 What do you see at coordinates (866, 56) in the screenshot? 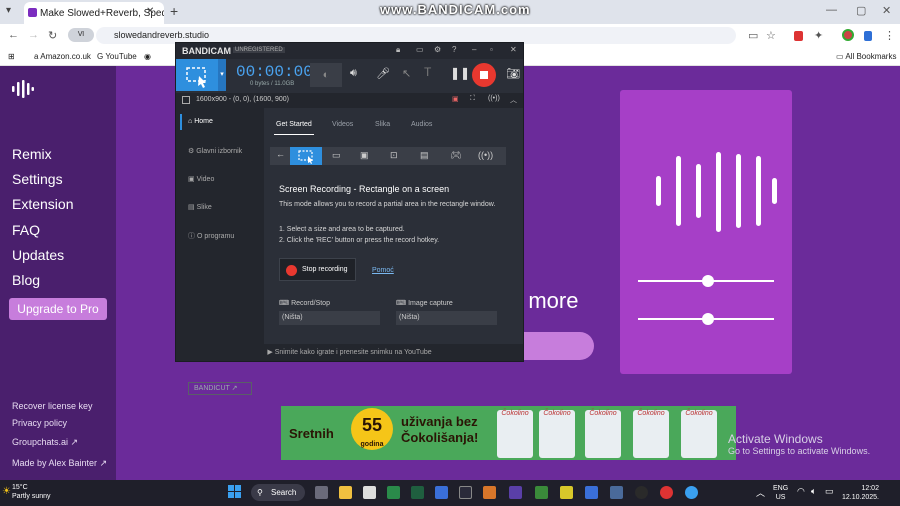
I see `all-bookmarks: ▭ All Bookmarks` at bounding box center [866, 56].